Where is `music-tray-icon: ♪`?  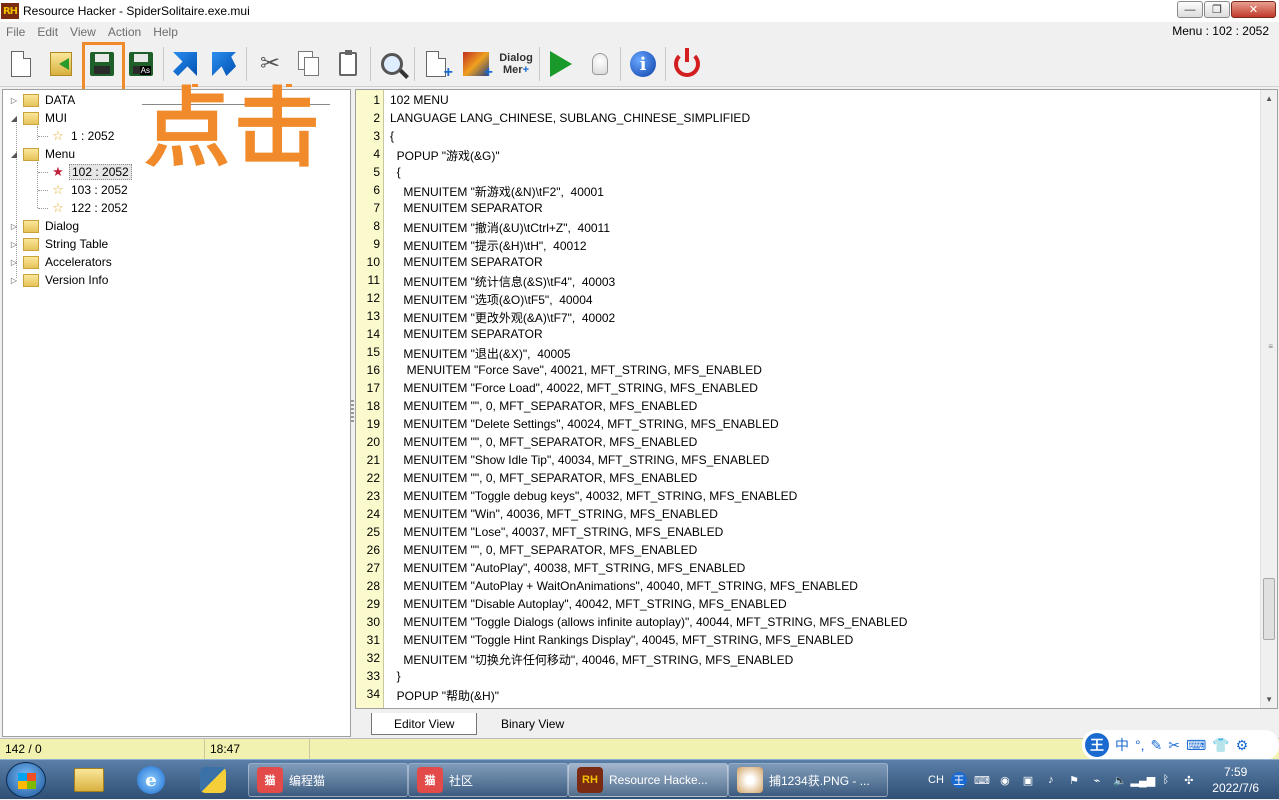 music-tray-icon: ♪ is located at coordinates (1051, 780).